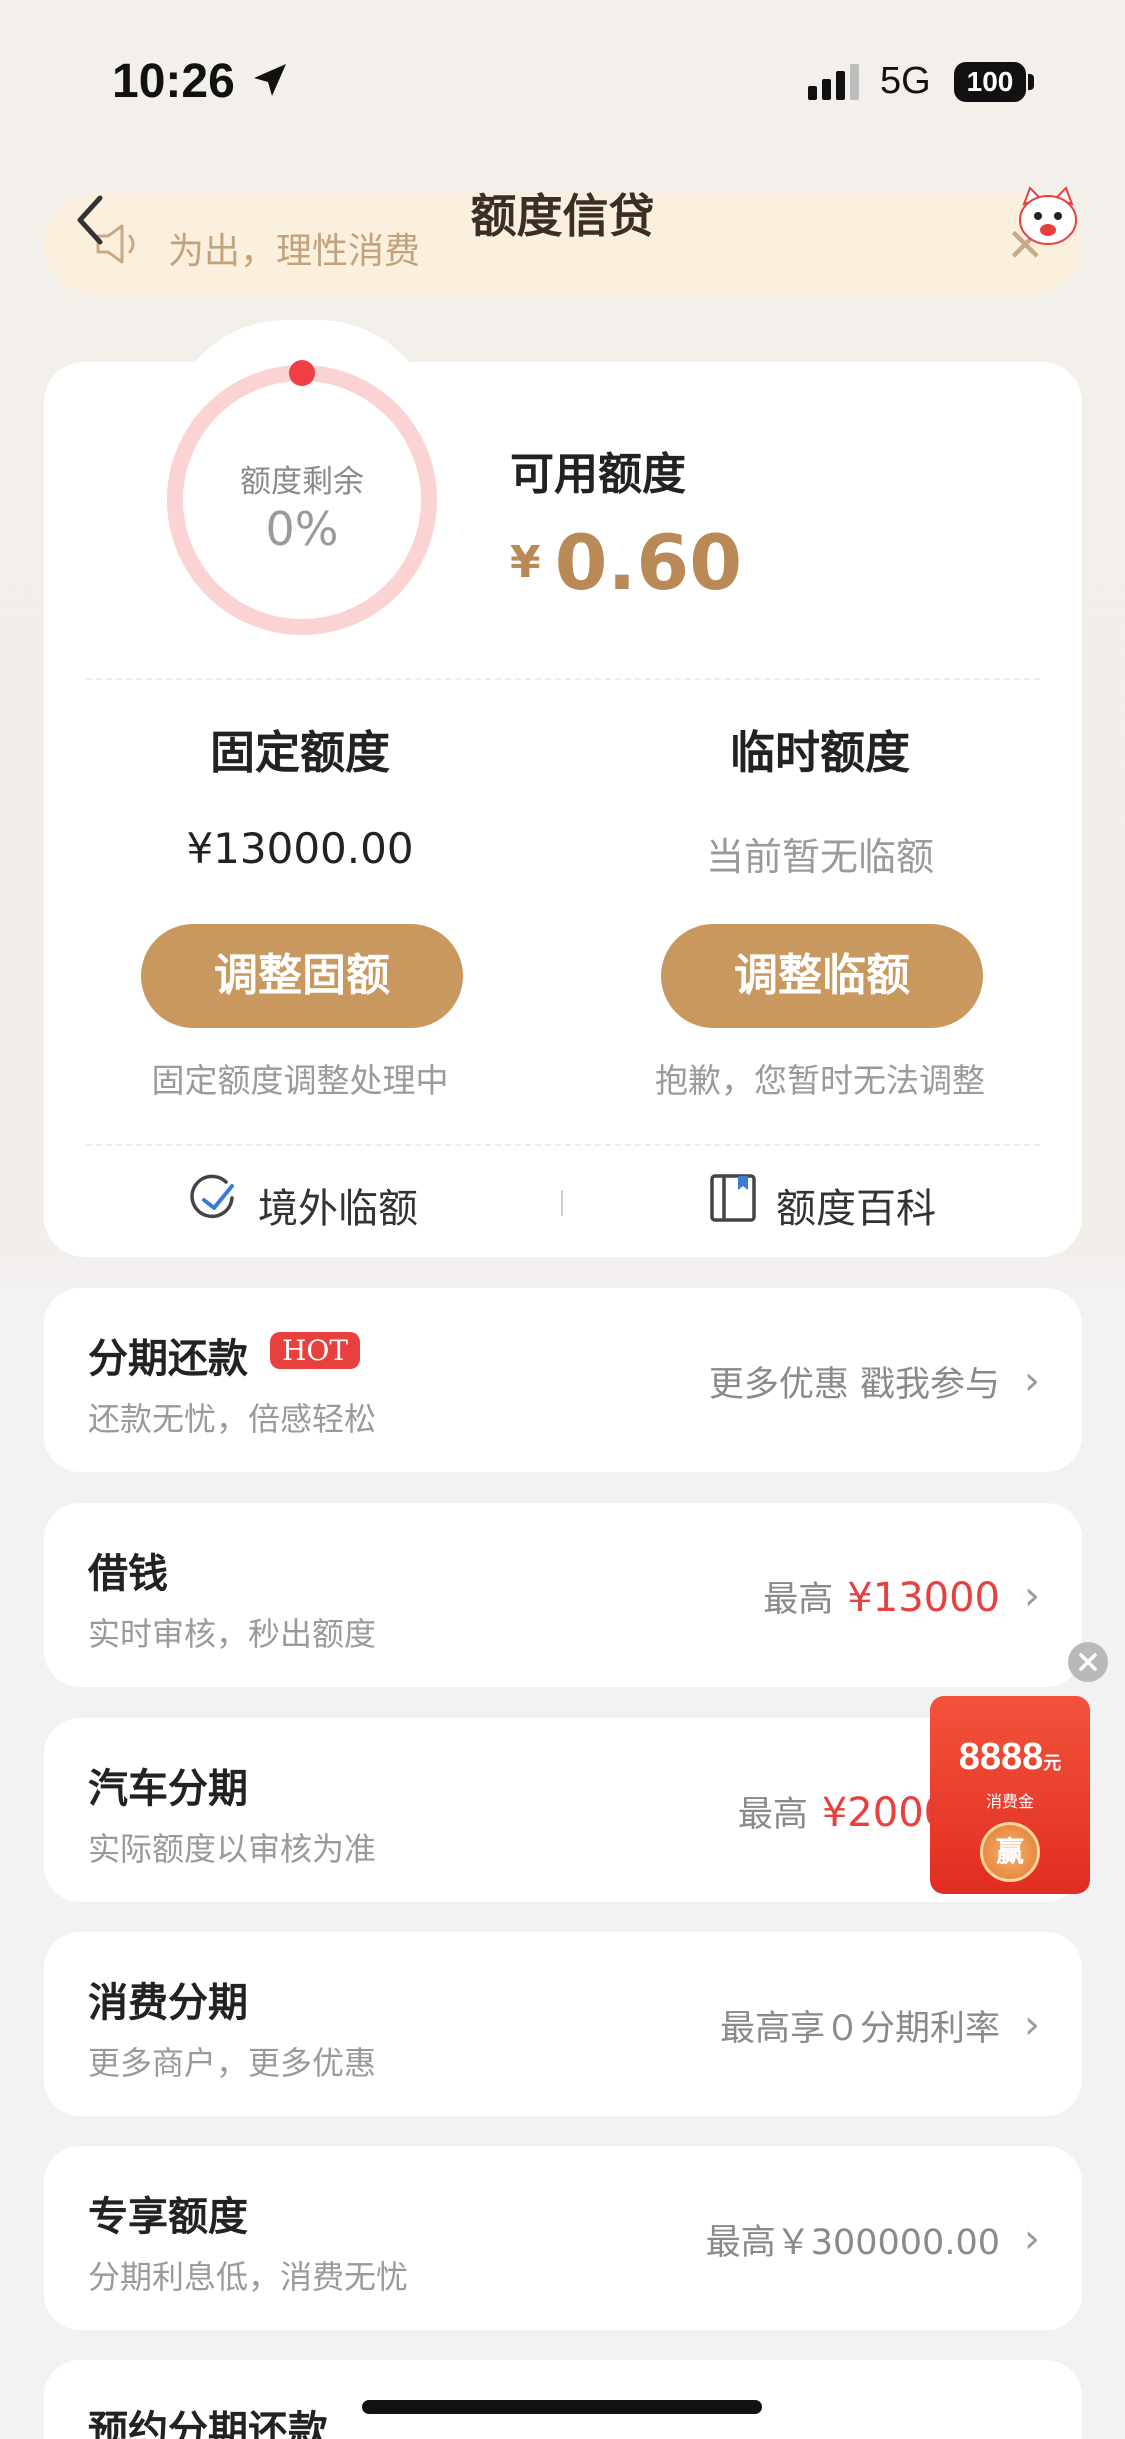 This screenshot has height=2439, width=1125. I want to click on fixed-note: 固定额度调整处理中, so click(300, 1080).